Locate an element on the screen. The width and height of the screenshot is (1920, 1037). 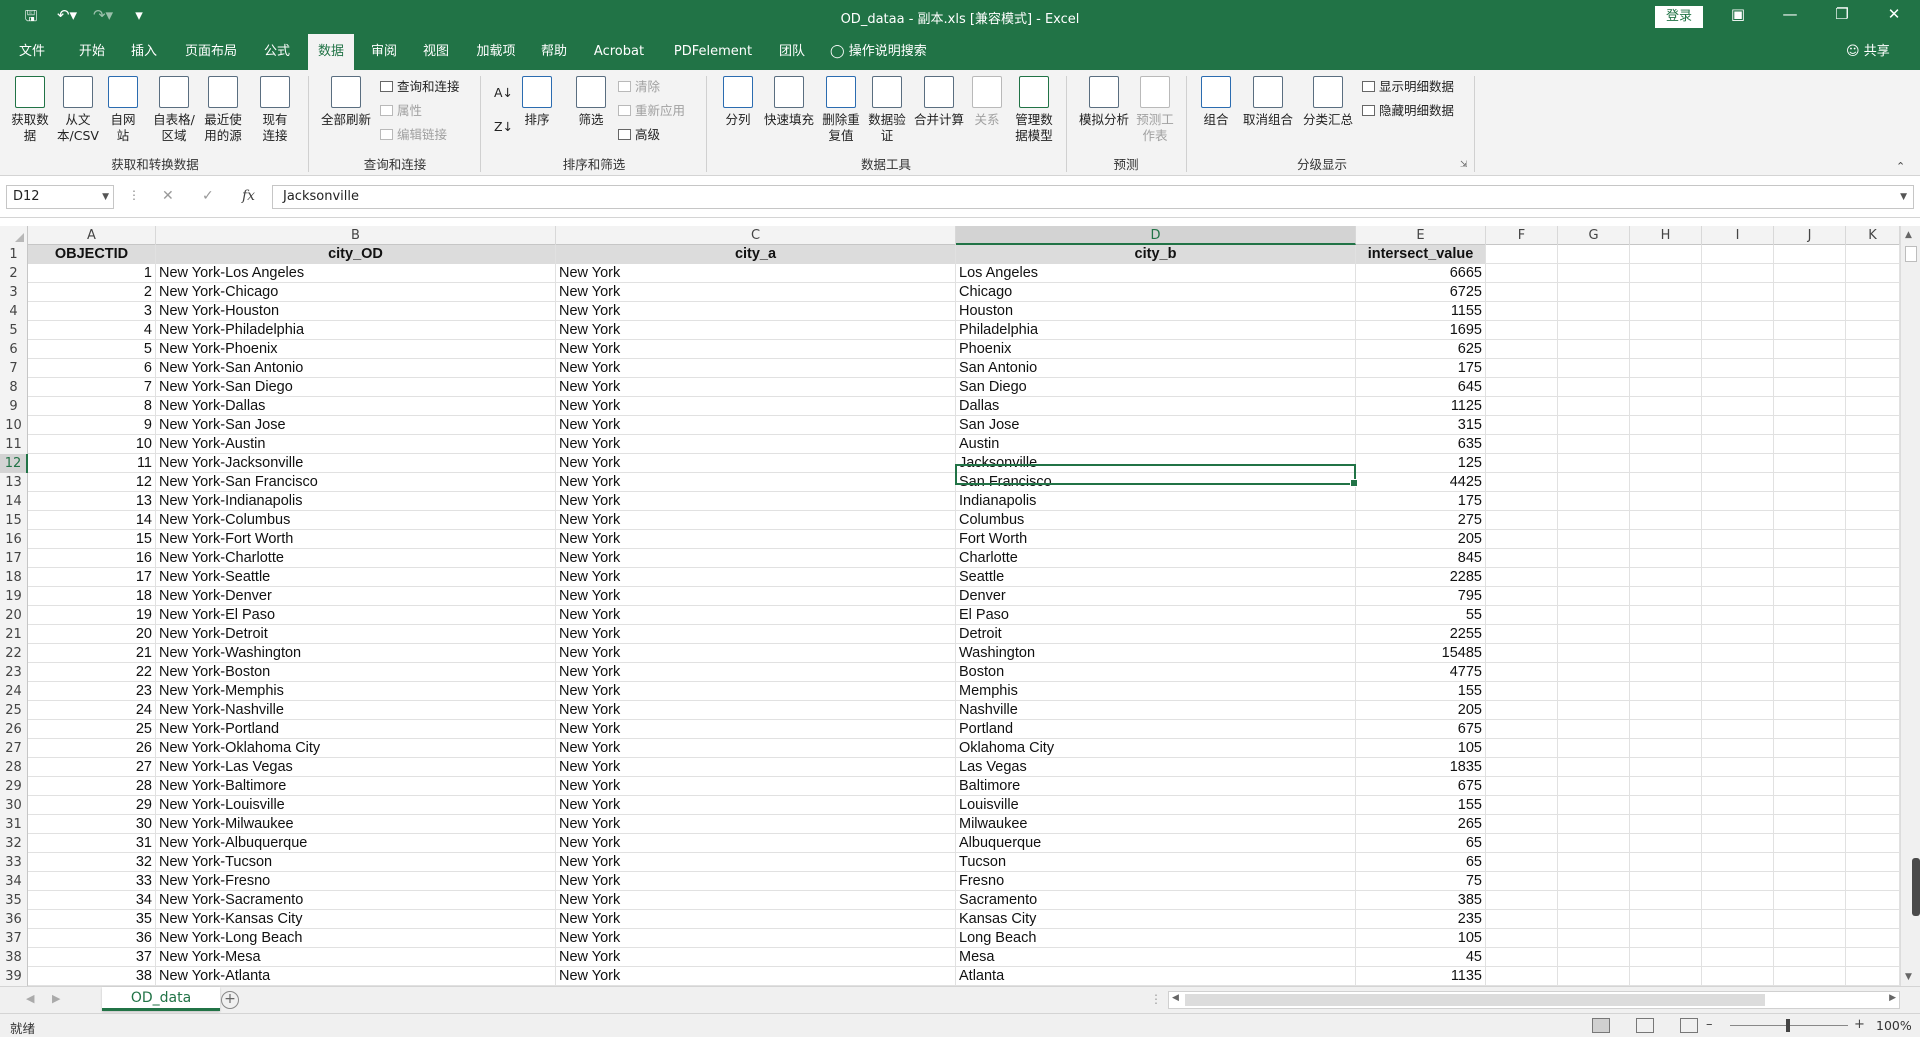
properties-button: 属性 is located at coordinates (401, 111).